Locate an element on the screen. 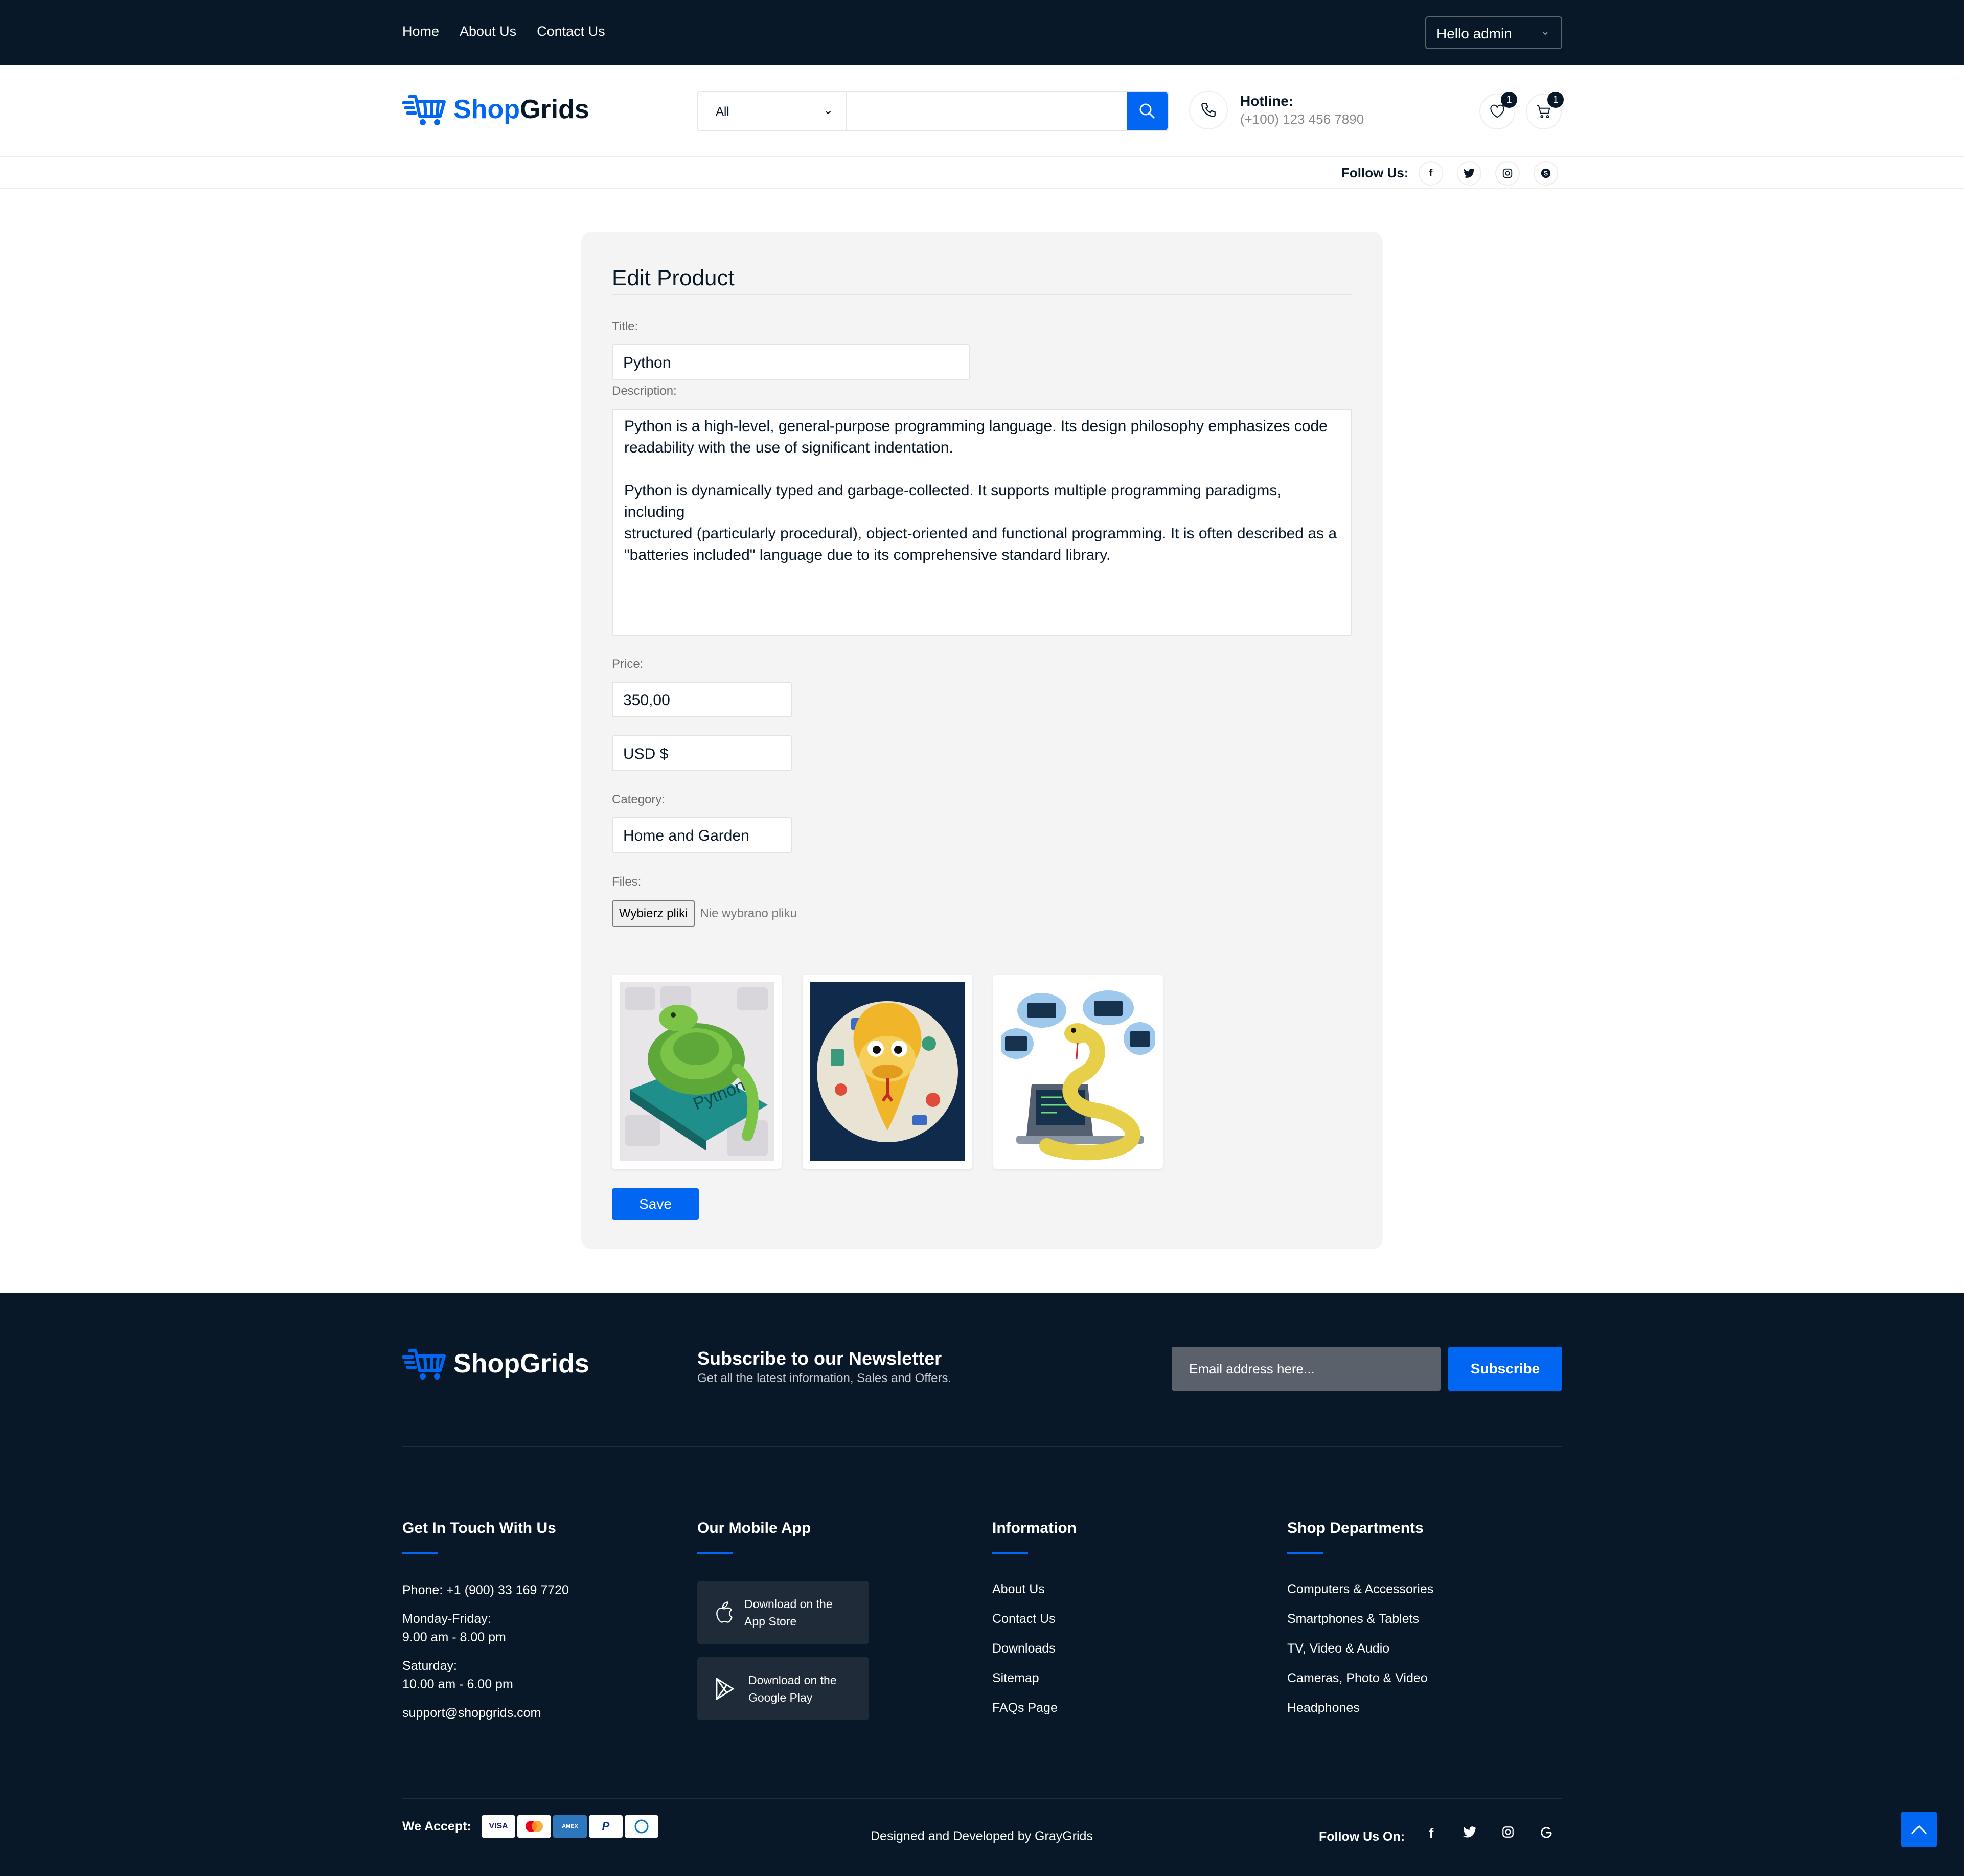 The height and width of the screenshot is (1876, 1964). contact-email: support@shopgrids.com is located at coordinates (471, 1713).